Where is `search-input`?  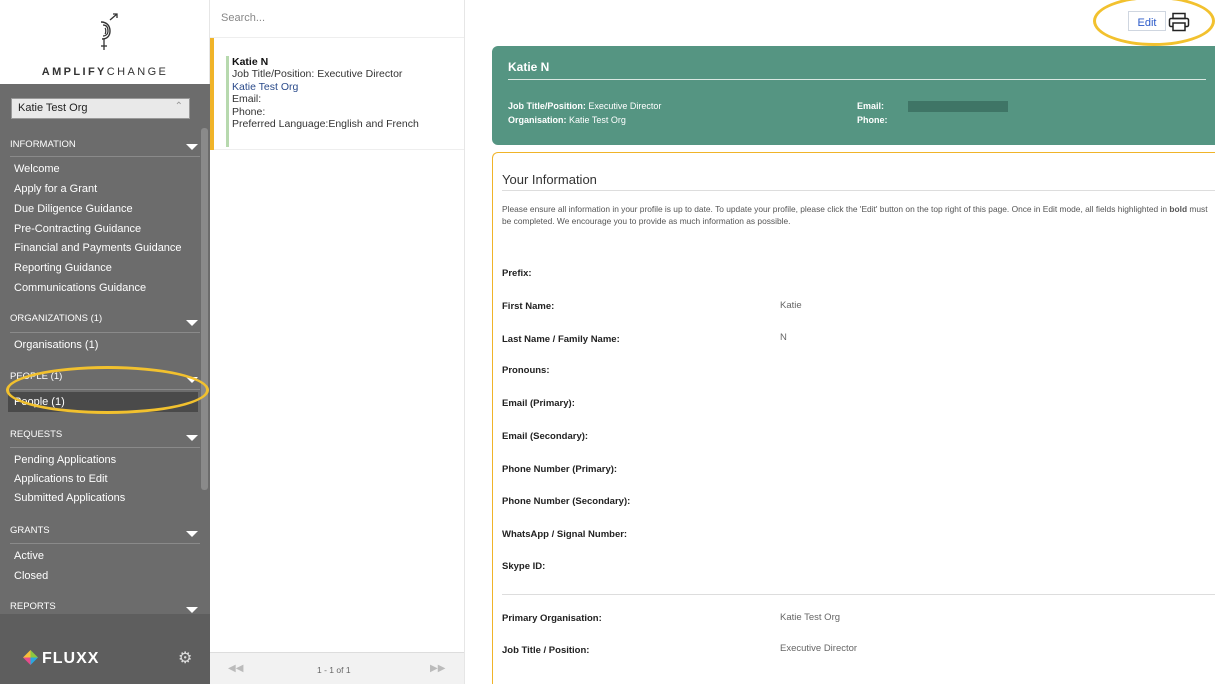
search-input is located at coordinates (336, 18).